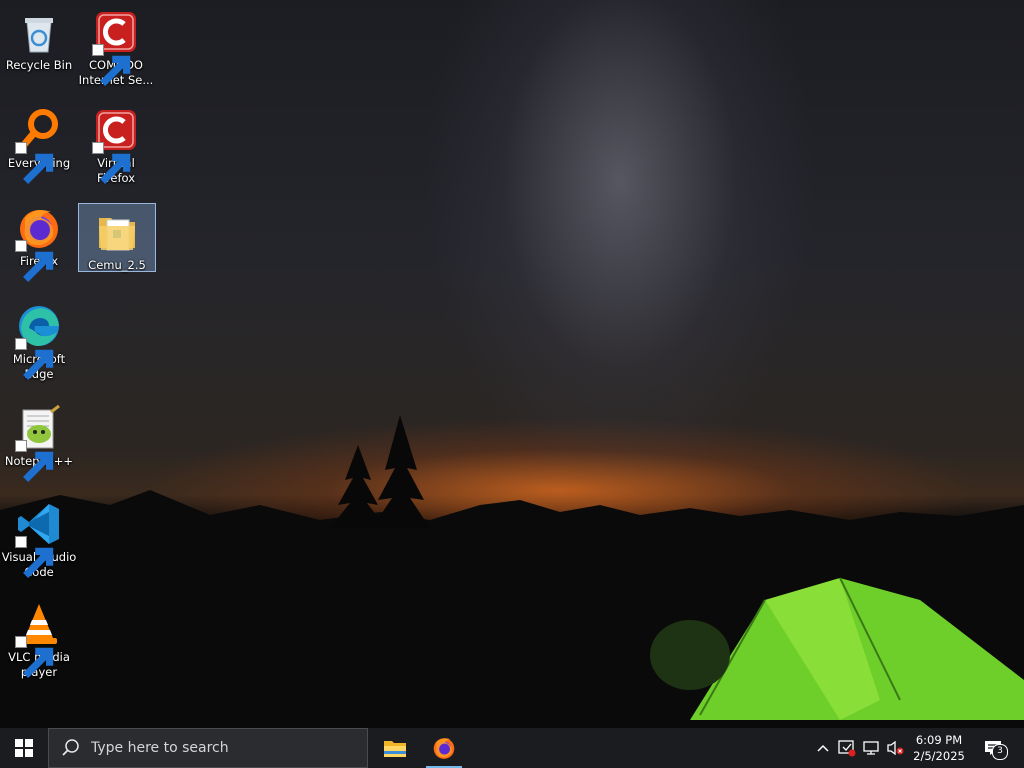 The width and height of the screenshot is (1024, 768). Describe the element at coordinates (117, 232) in the screenshot. I see `folder-icon` at that location.